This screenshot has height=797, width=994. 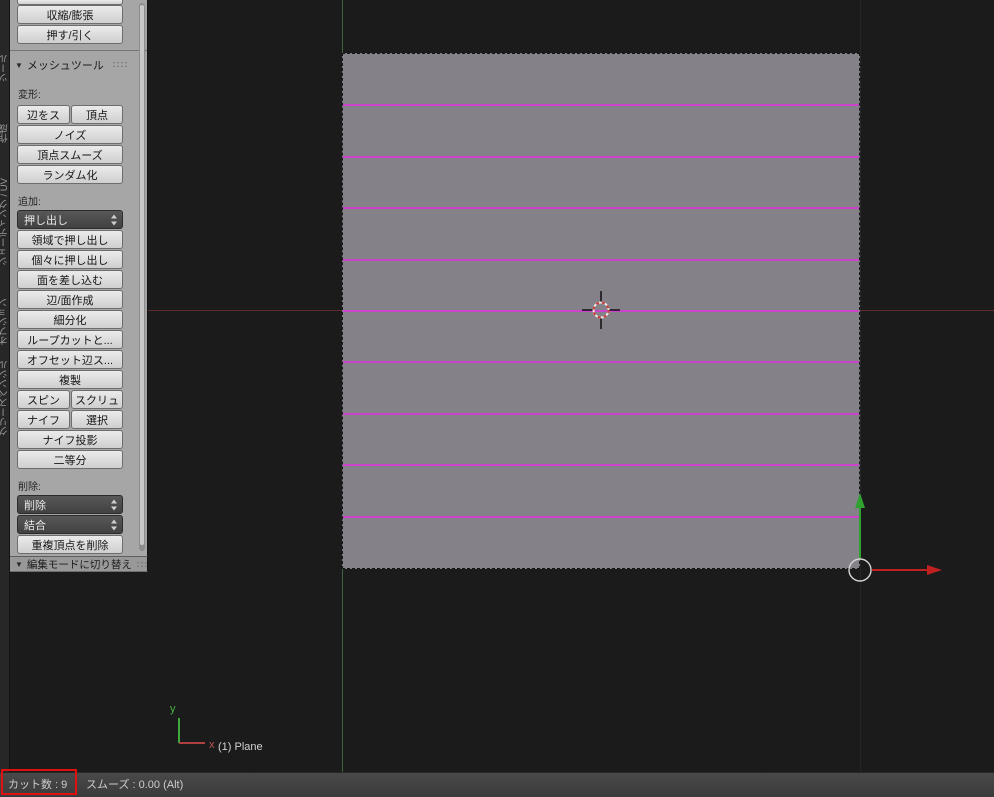 What do you see at coordinates (43, 114) in the screenshot?
I see `edge-slide-button: 辺をス` at bounding box center [43, 114].